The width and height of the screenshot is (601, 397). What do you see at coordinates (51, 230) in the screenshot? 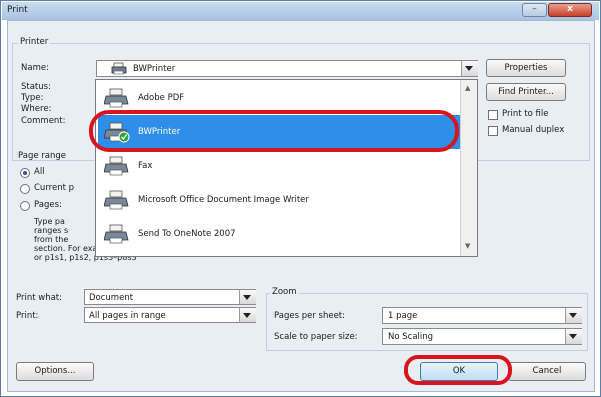
I see `help-line-2: ranges s` at bounding box center [51, 230].